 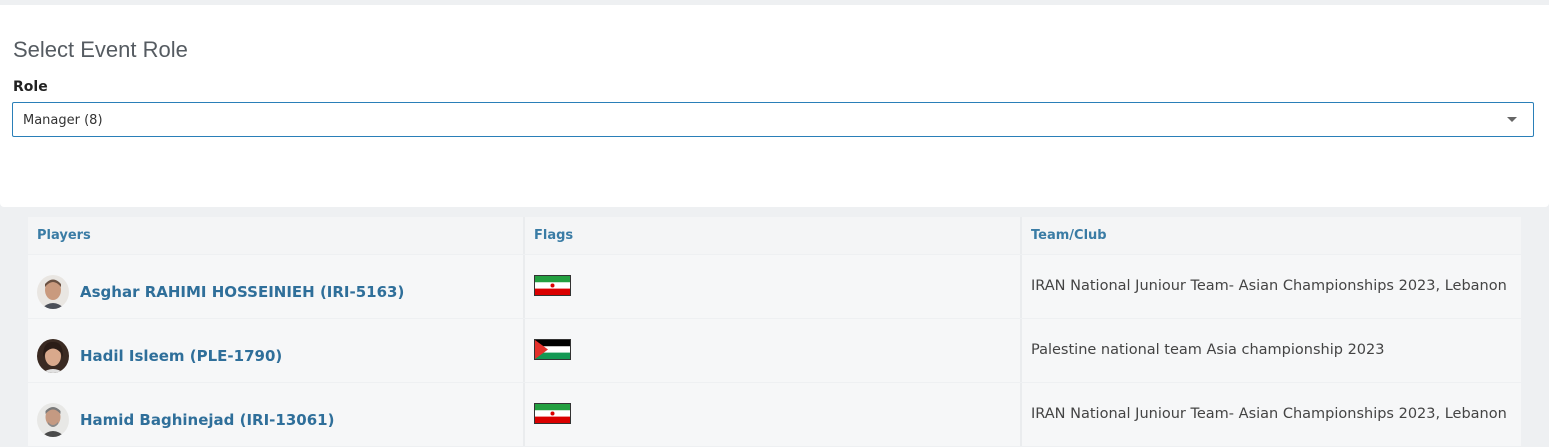 What do you see at coordinates (30, 87) in the screenshot?
I see `role-label: Role` at bounding box center [30, 87].